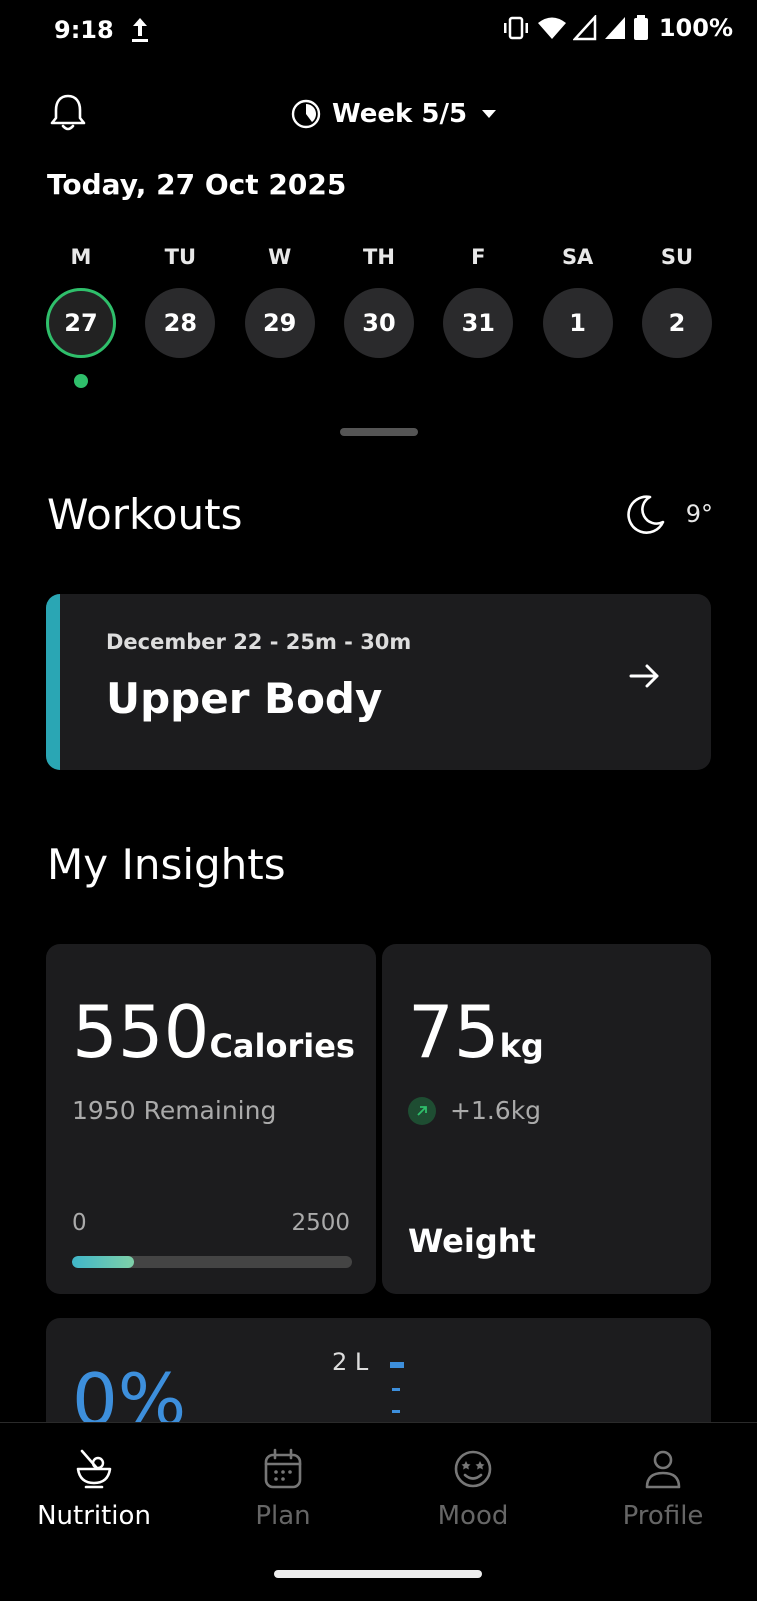 This screenshot has width=757, height=1601. Describe the element at coordinates (94, 1516) in the screenshot. I see `nav-label-nutrition: Nutrition` at that location.